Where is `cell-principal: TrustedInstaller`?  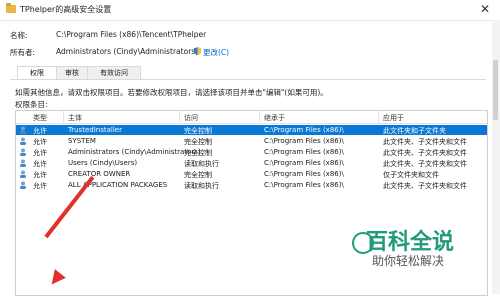
cell-principal: TrustedInstaller is located at coordinates (95, 130).